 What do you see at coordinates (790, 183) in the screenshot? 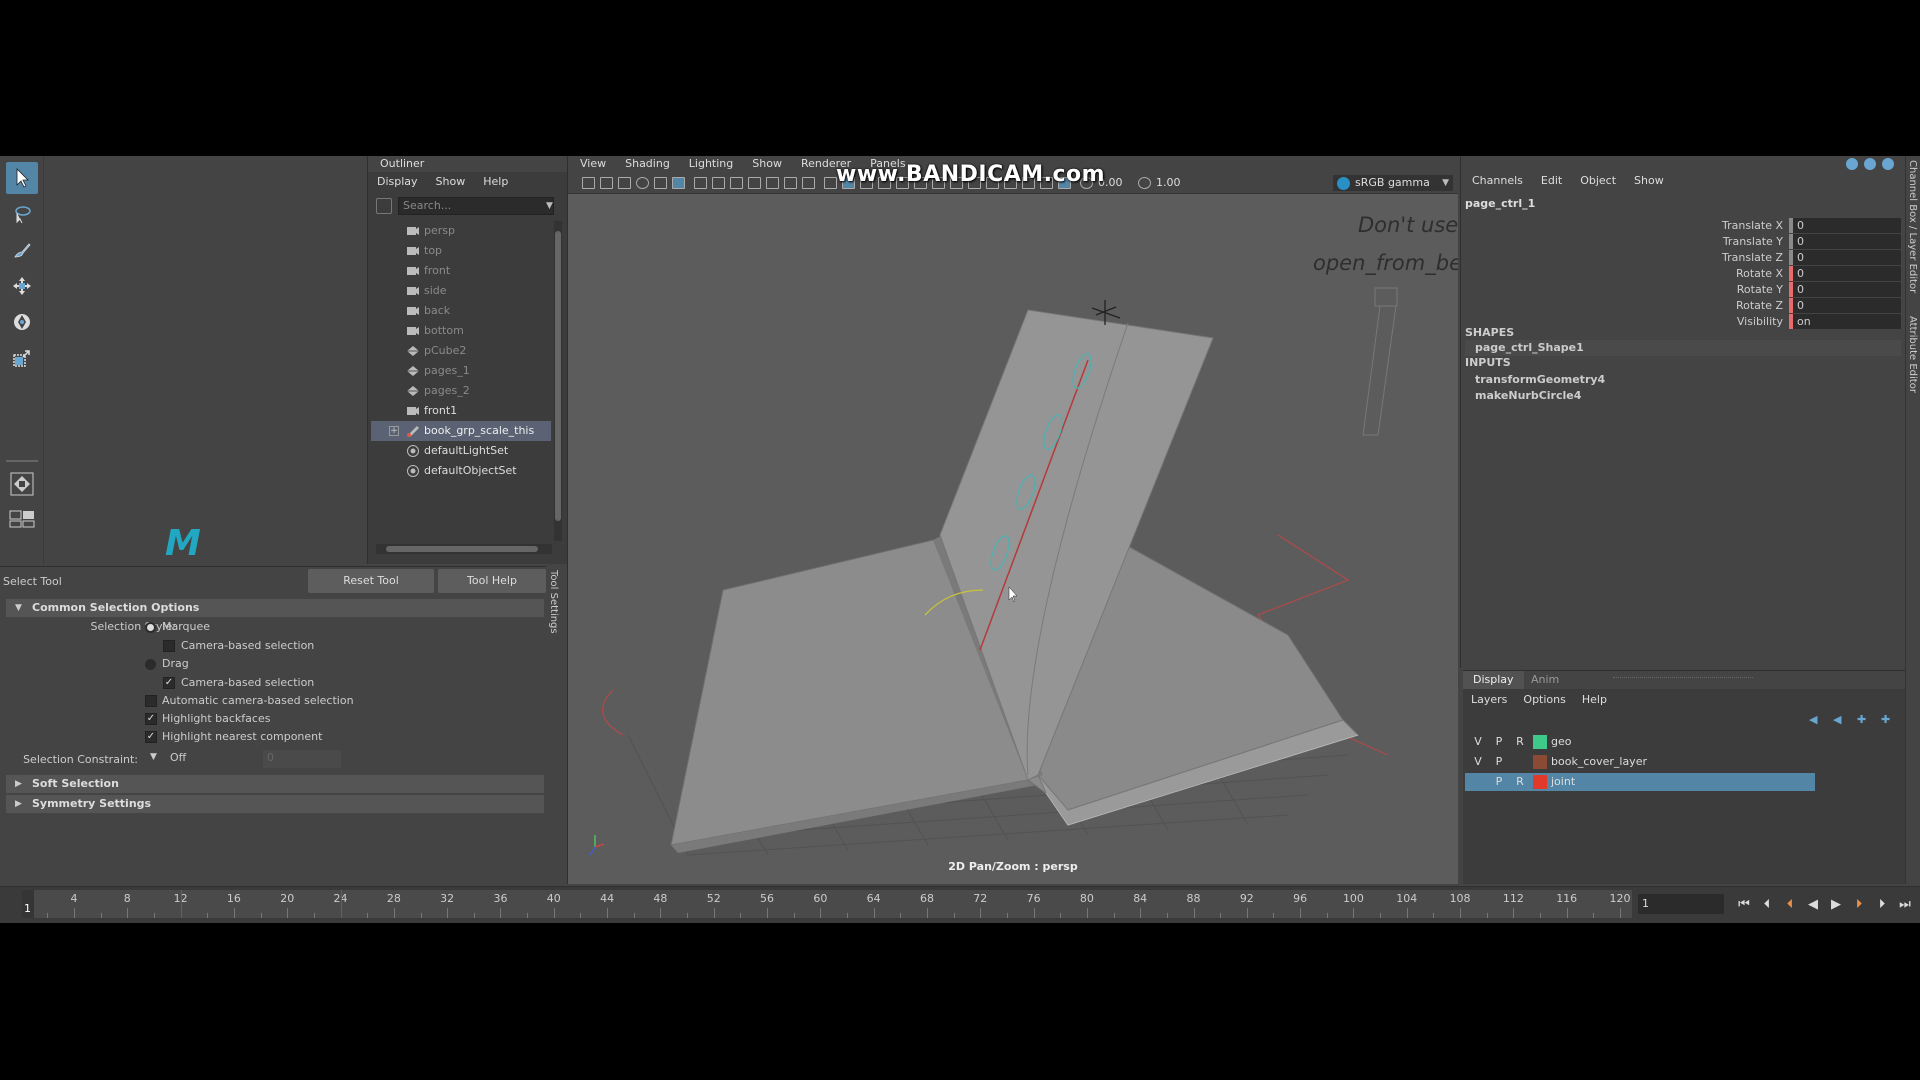
I see `safe-action-icon` at bounding box center [790, 183].